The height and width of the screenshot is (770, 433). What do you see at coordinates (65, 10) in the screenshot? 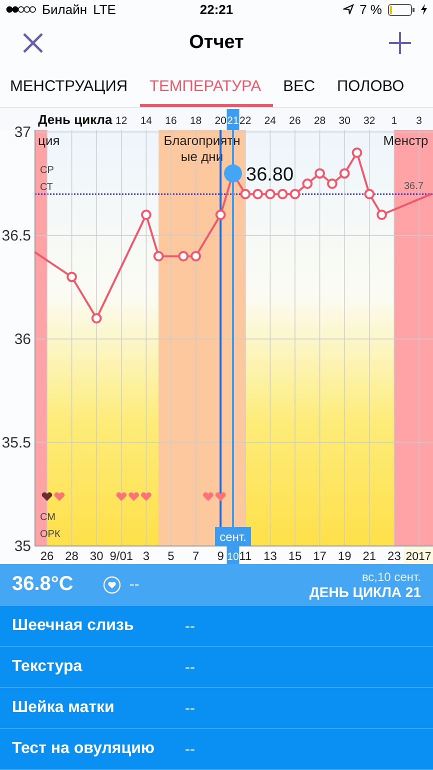
I see `carrier-name: Билайн` at bounding box center [65, 10].